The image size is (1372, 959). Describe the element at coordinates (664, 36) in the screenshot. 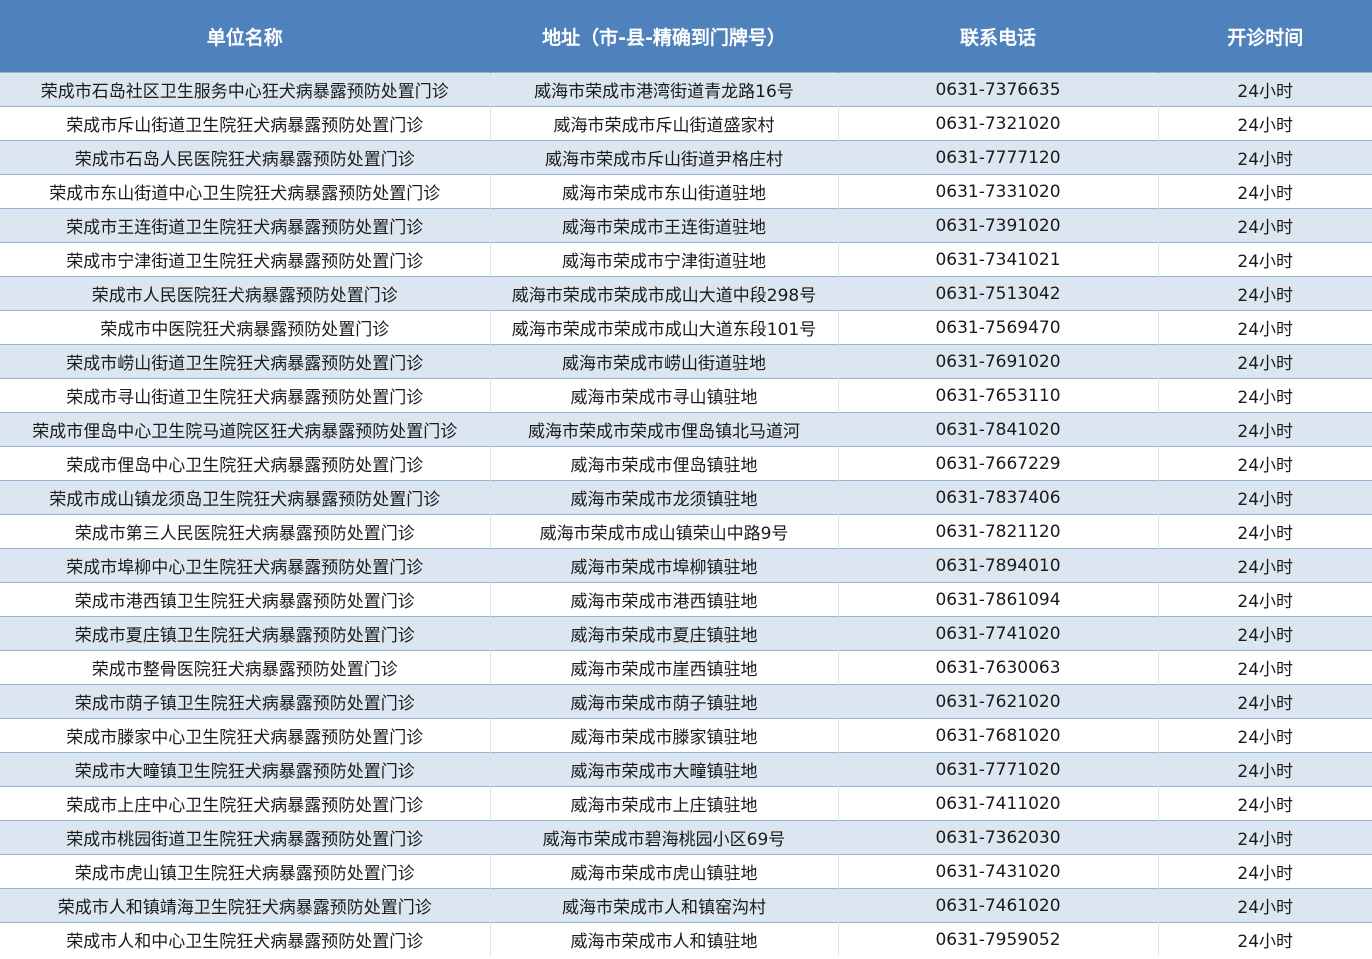

I see `header-address: 地址（市-县-精确到门牌号）` at that location.